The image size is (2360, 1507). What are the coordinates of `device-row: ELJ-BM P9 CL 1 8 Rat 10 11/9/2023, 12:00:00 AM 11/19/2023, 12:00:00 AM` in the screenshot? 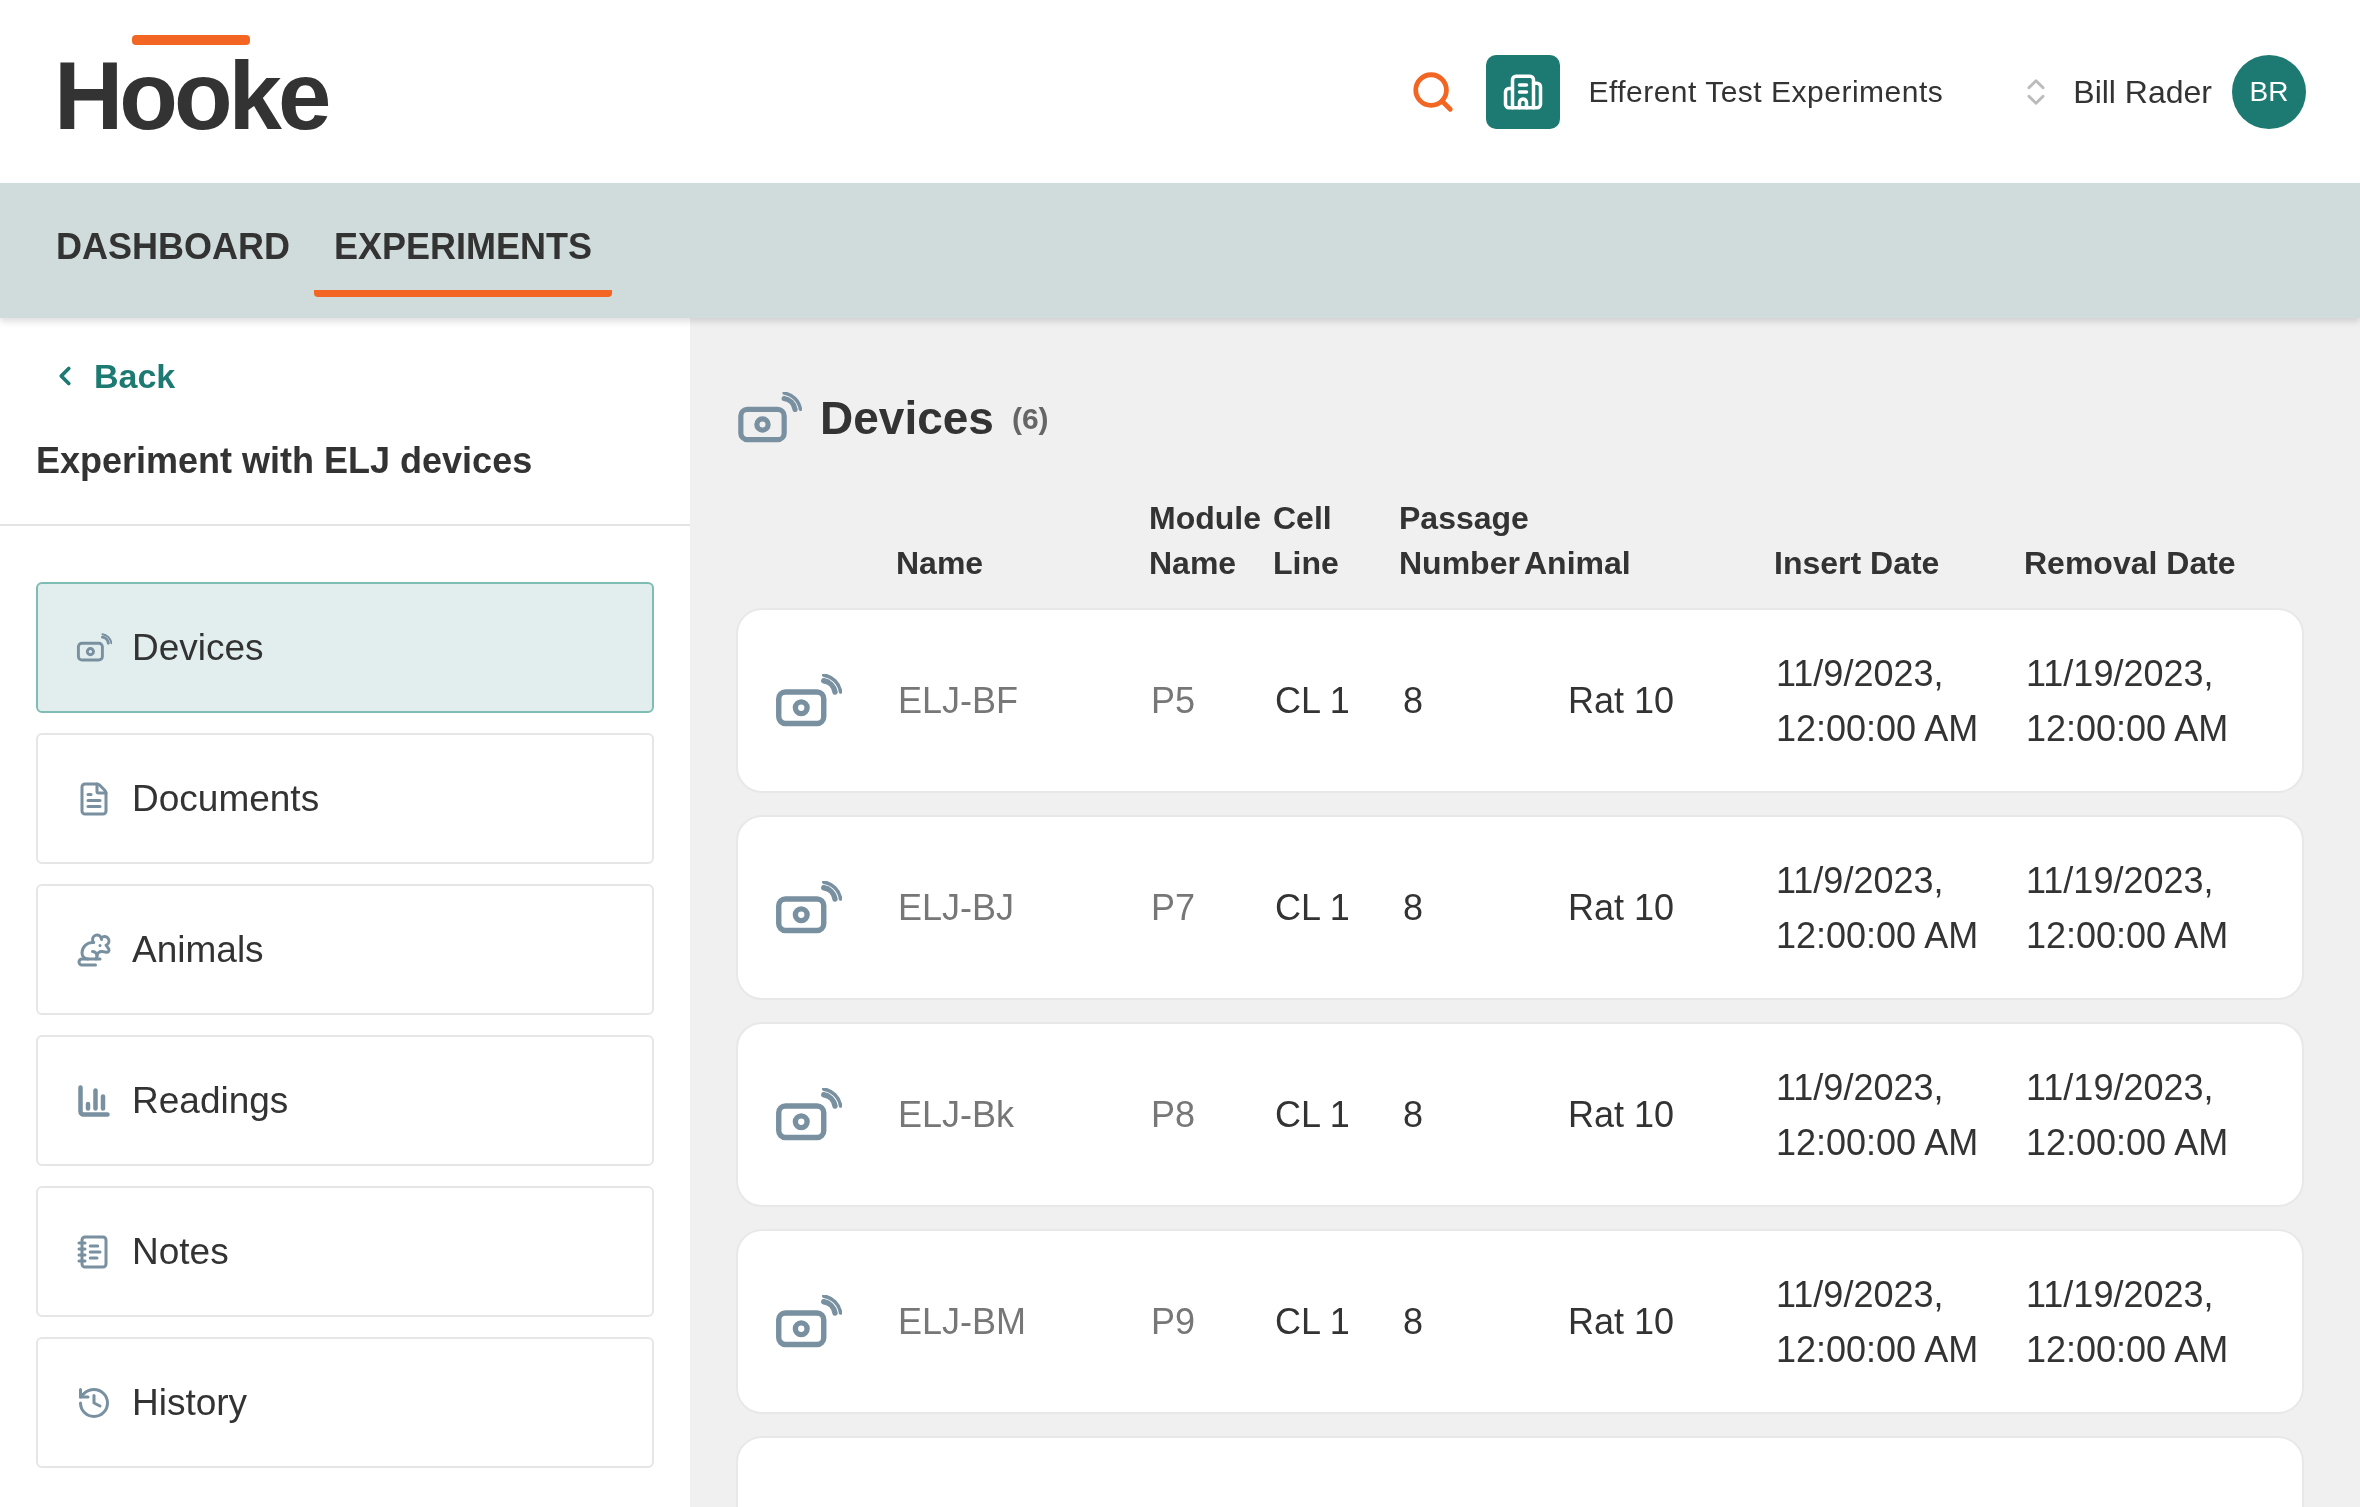 It's located at (1520, 1321).